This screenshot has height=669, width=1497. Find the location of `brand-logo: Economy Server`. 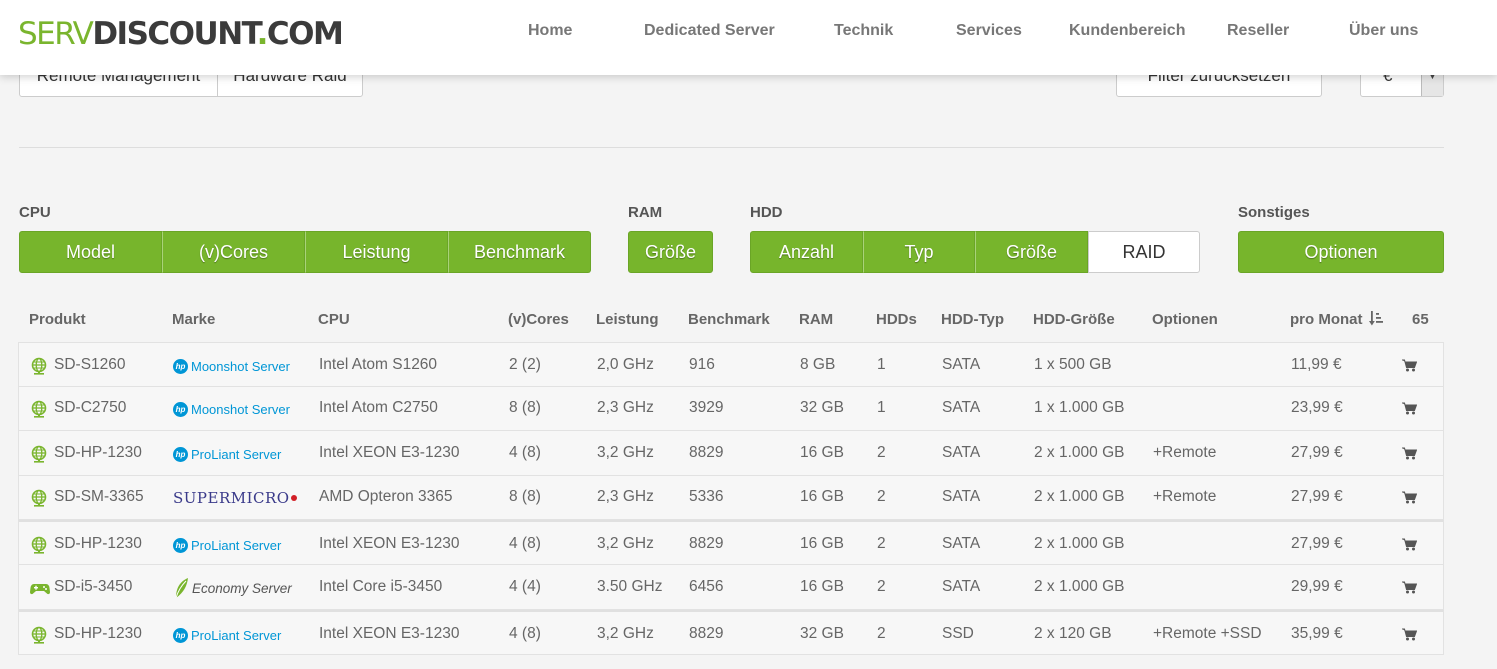

brand-logo: Economy Server is located at coordinates (232, 588).